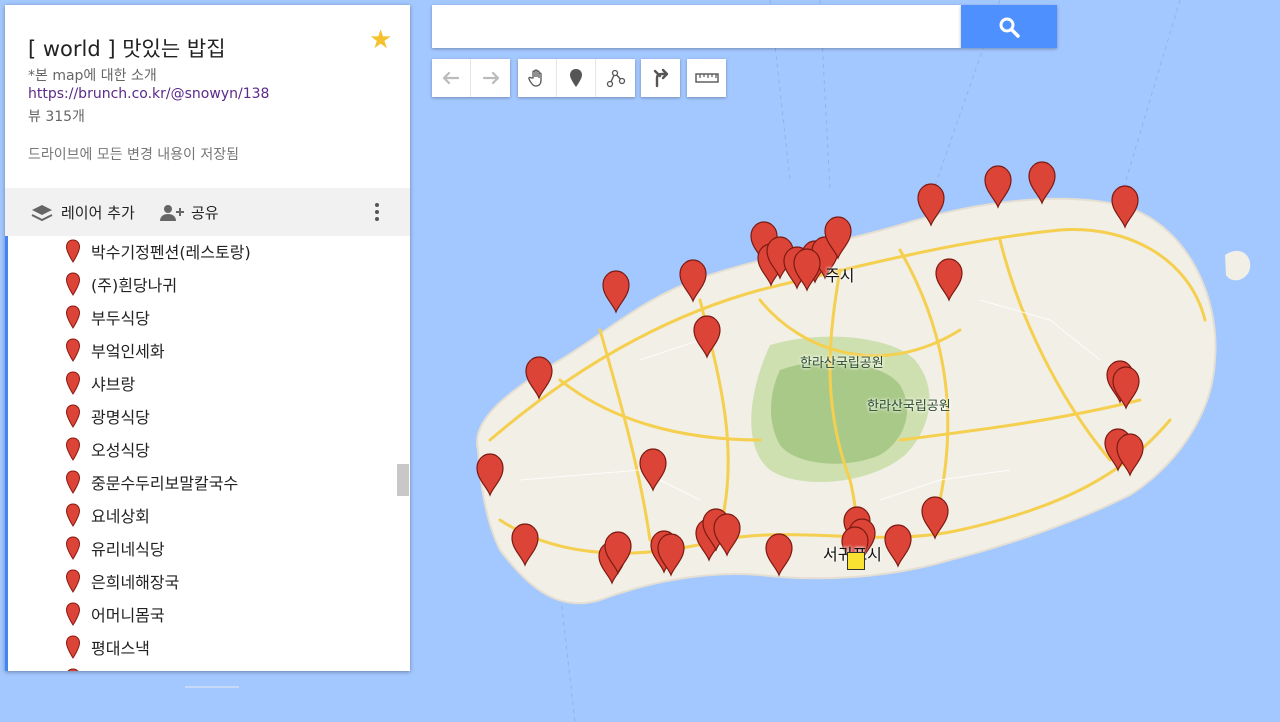  What do you see at coordinates (403, 480) in the screenshot?
I see `list-scrollbar-thumb` at bounding box center [403, 480].